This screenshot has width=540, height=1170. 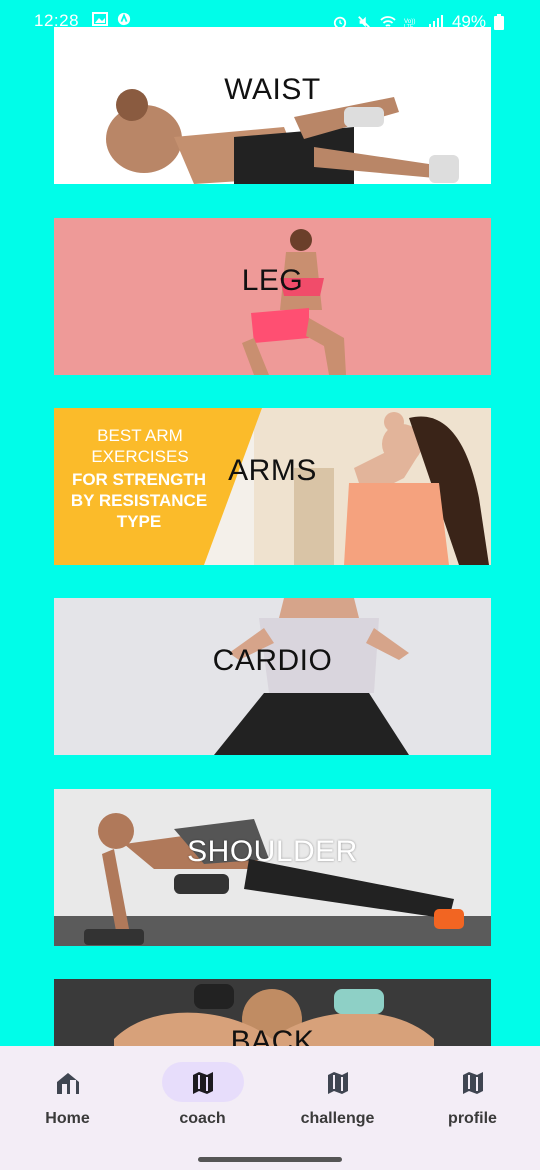 What do you see at coordinates (202, 1096) in the screenshot?
I see `nav-item-coach: coach` at bounding box center [202, 1096].